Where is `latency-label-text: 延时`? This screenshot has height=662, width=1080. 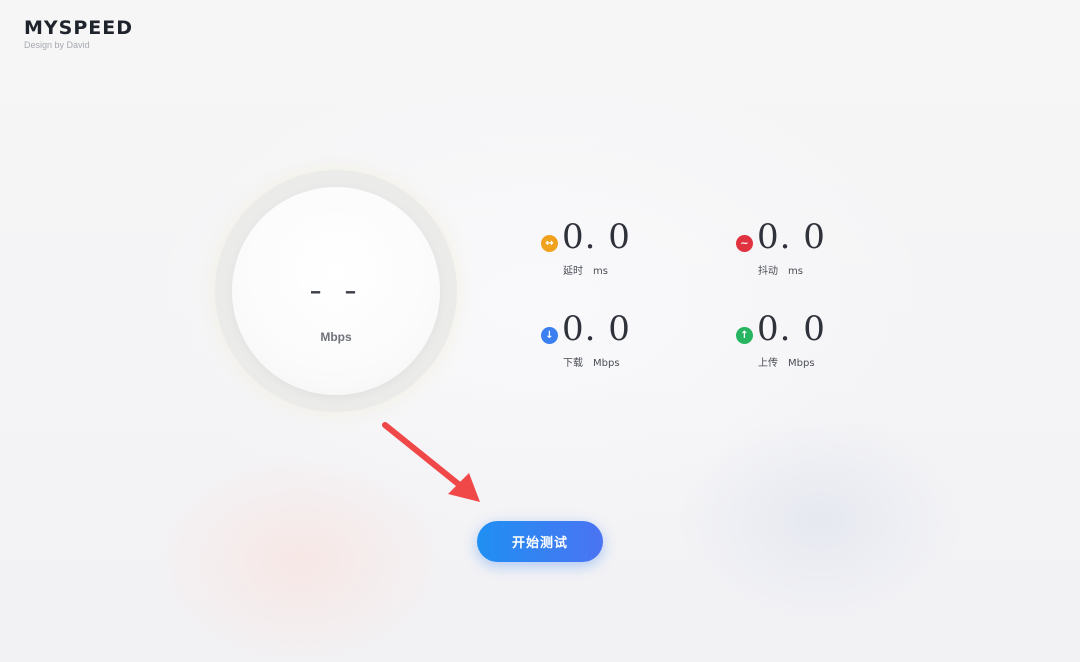
latency-label-text: 延时 is located at coordinates (573, 271).